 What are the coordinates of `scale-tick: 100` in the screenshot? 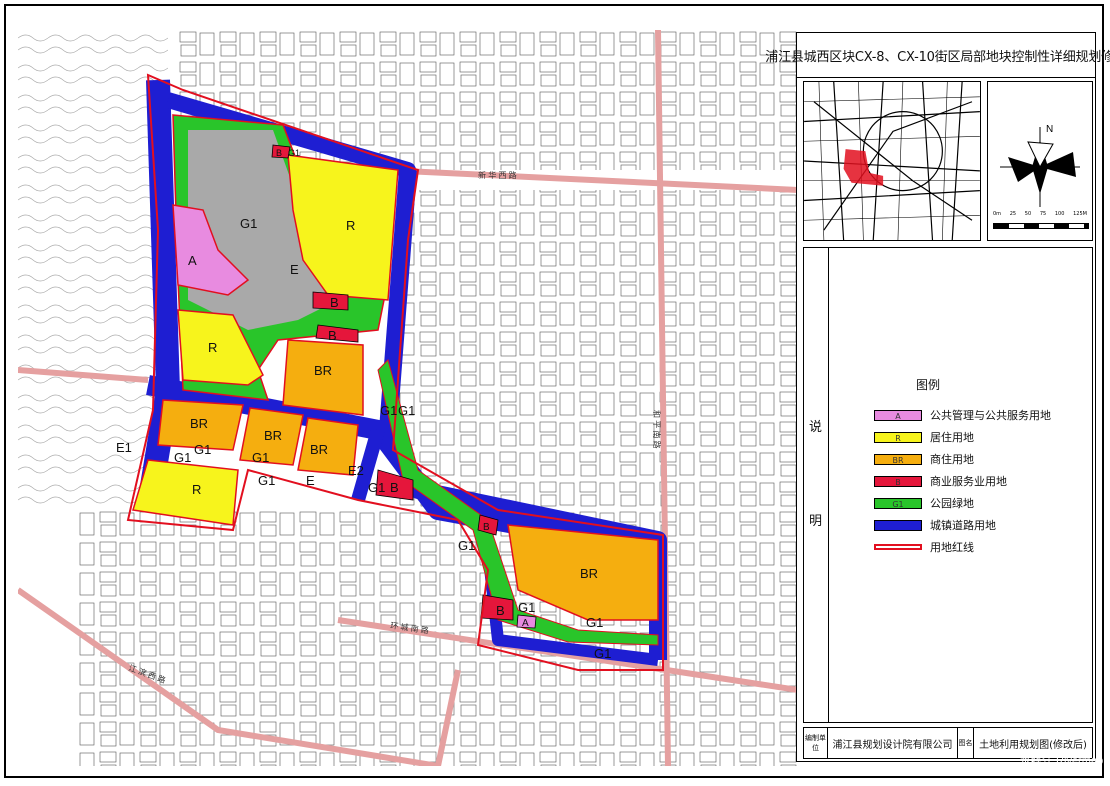 It's located at (1059, 214).